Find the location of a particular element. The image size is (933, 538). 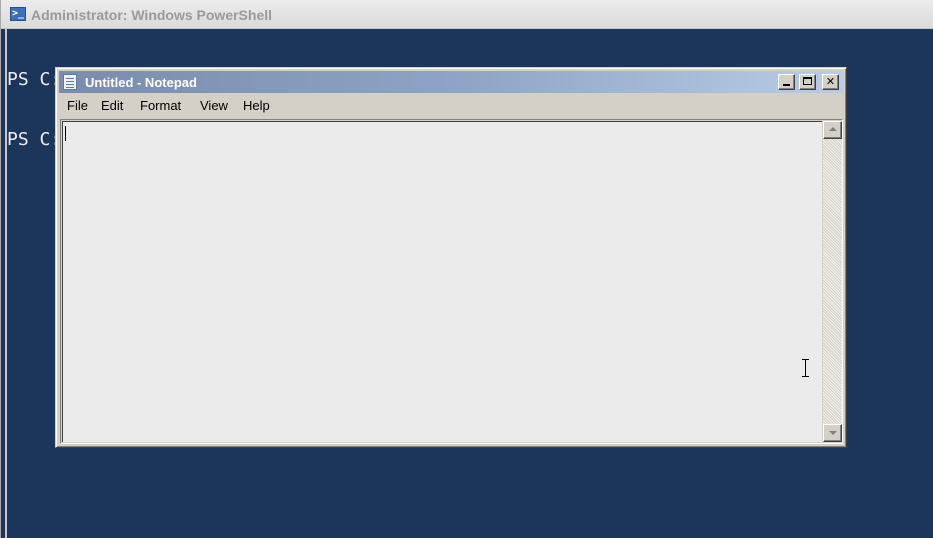

scroll-down-button is located at coordinates (832, 433).